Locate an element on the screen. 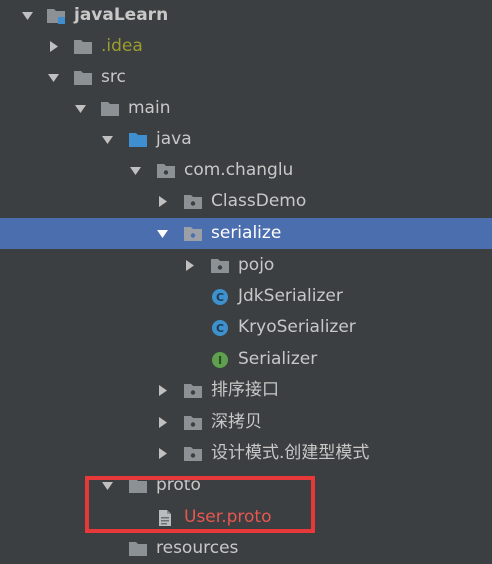  tree-item-label: src is located at coordinates (113, 77).